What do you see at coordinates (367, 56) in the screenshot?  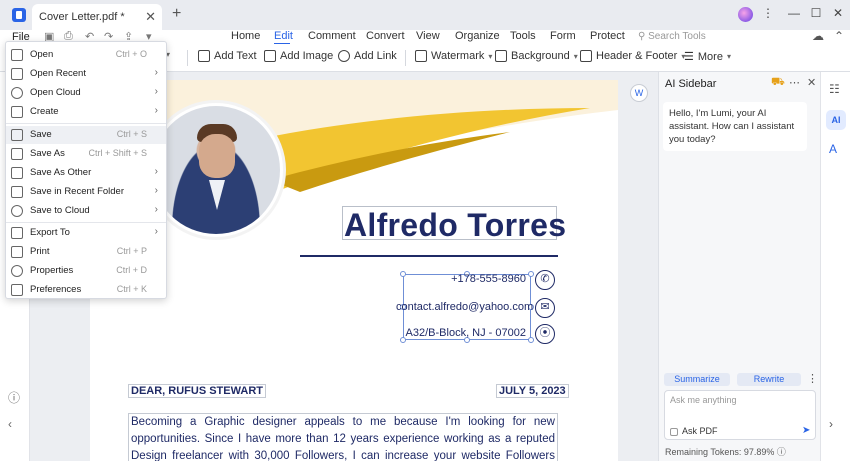 I see `add-link-button: Add Link` at bounding box center [367, 56].